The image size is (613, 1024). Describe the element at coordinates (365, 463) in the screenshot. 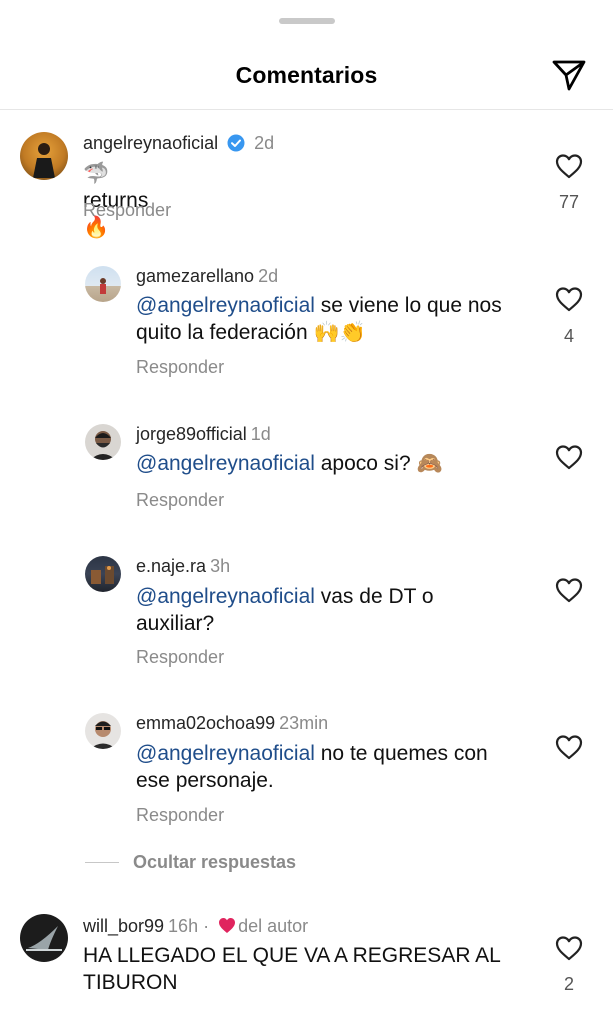

I see `comment-text-content: apoco si?` at that location.